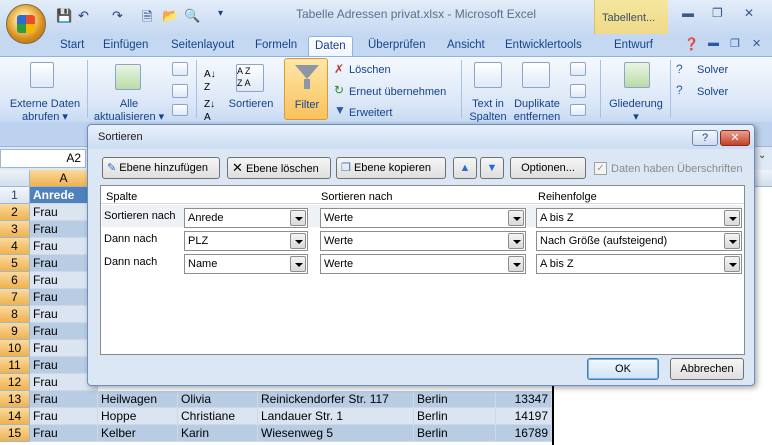 The height and width of the screenshot is (445, 772). What do you see at coordinates (15, 348) in the screenshot?
I see `row-header: 10` at bounding box center [15, 348].